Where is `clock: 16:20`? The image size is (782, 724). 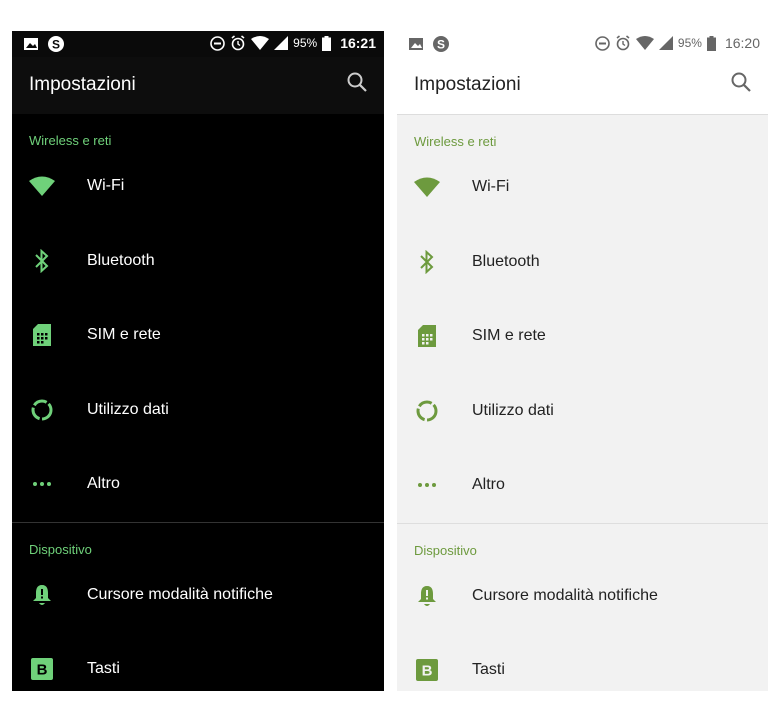
clock: 16:20 is located at coordinates (742, 43).